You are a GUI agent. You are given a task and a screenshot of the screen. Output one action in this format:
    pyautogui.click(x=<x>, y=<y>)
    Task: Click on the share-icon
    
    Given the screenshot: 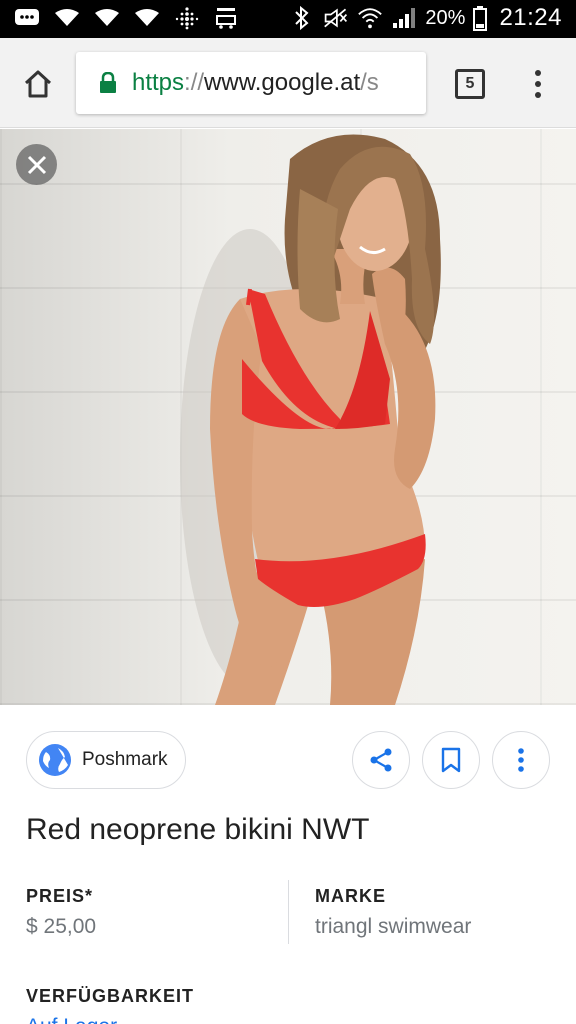 What is the action you would take?
    pyautogui.click(x=381, y=760)
    